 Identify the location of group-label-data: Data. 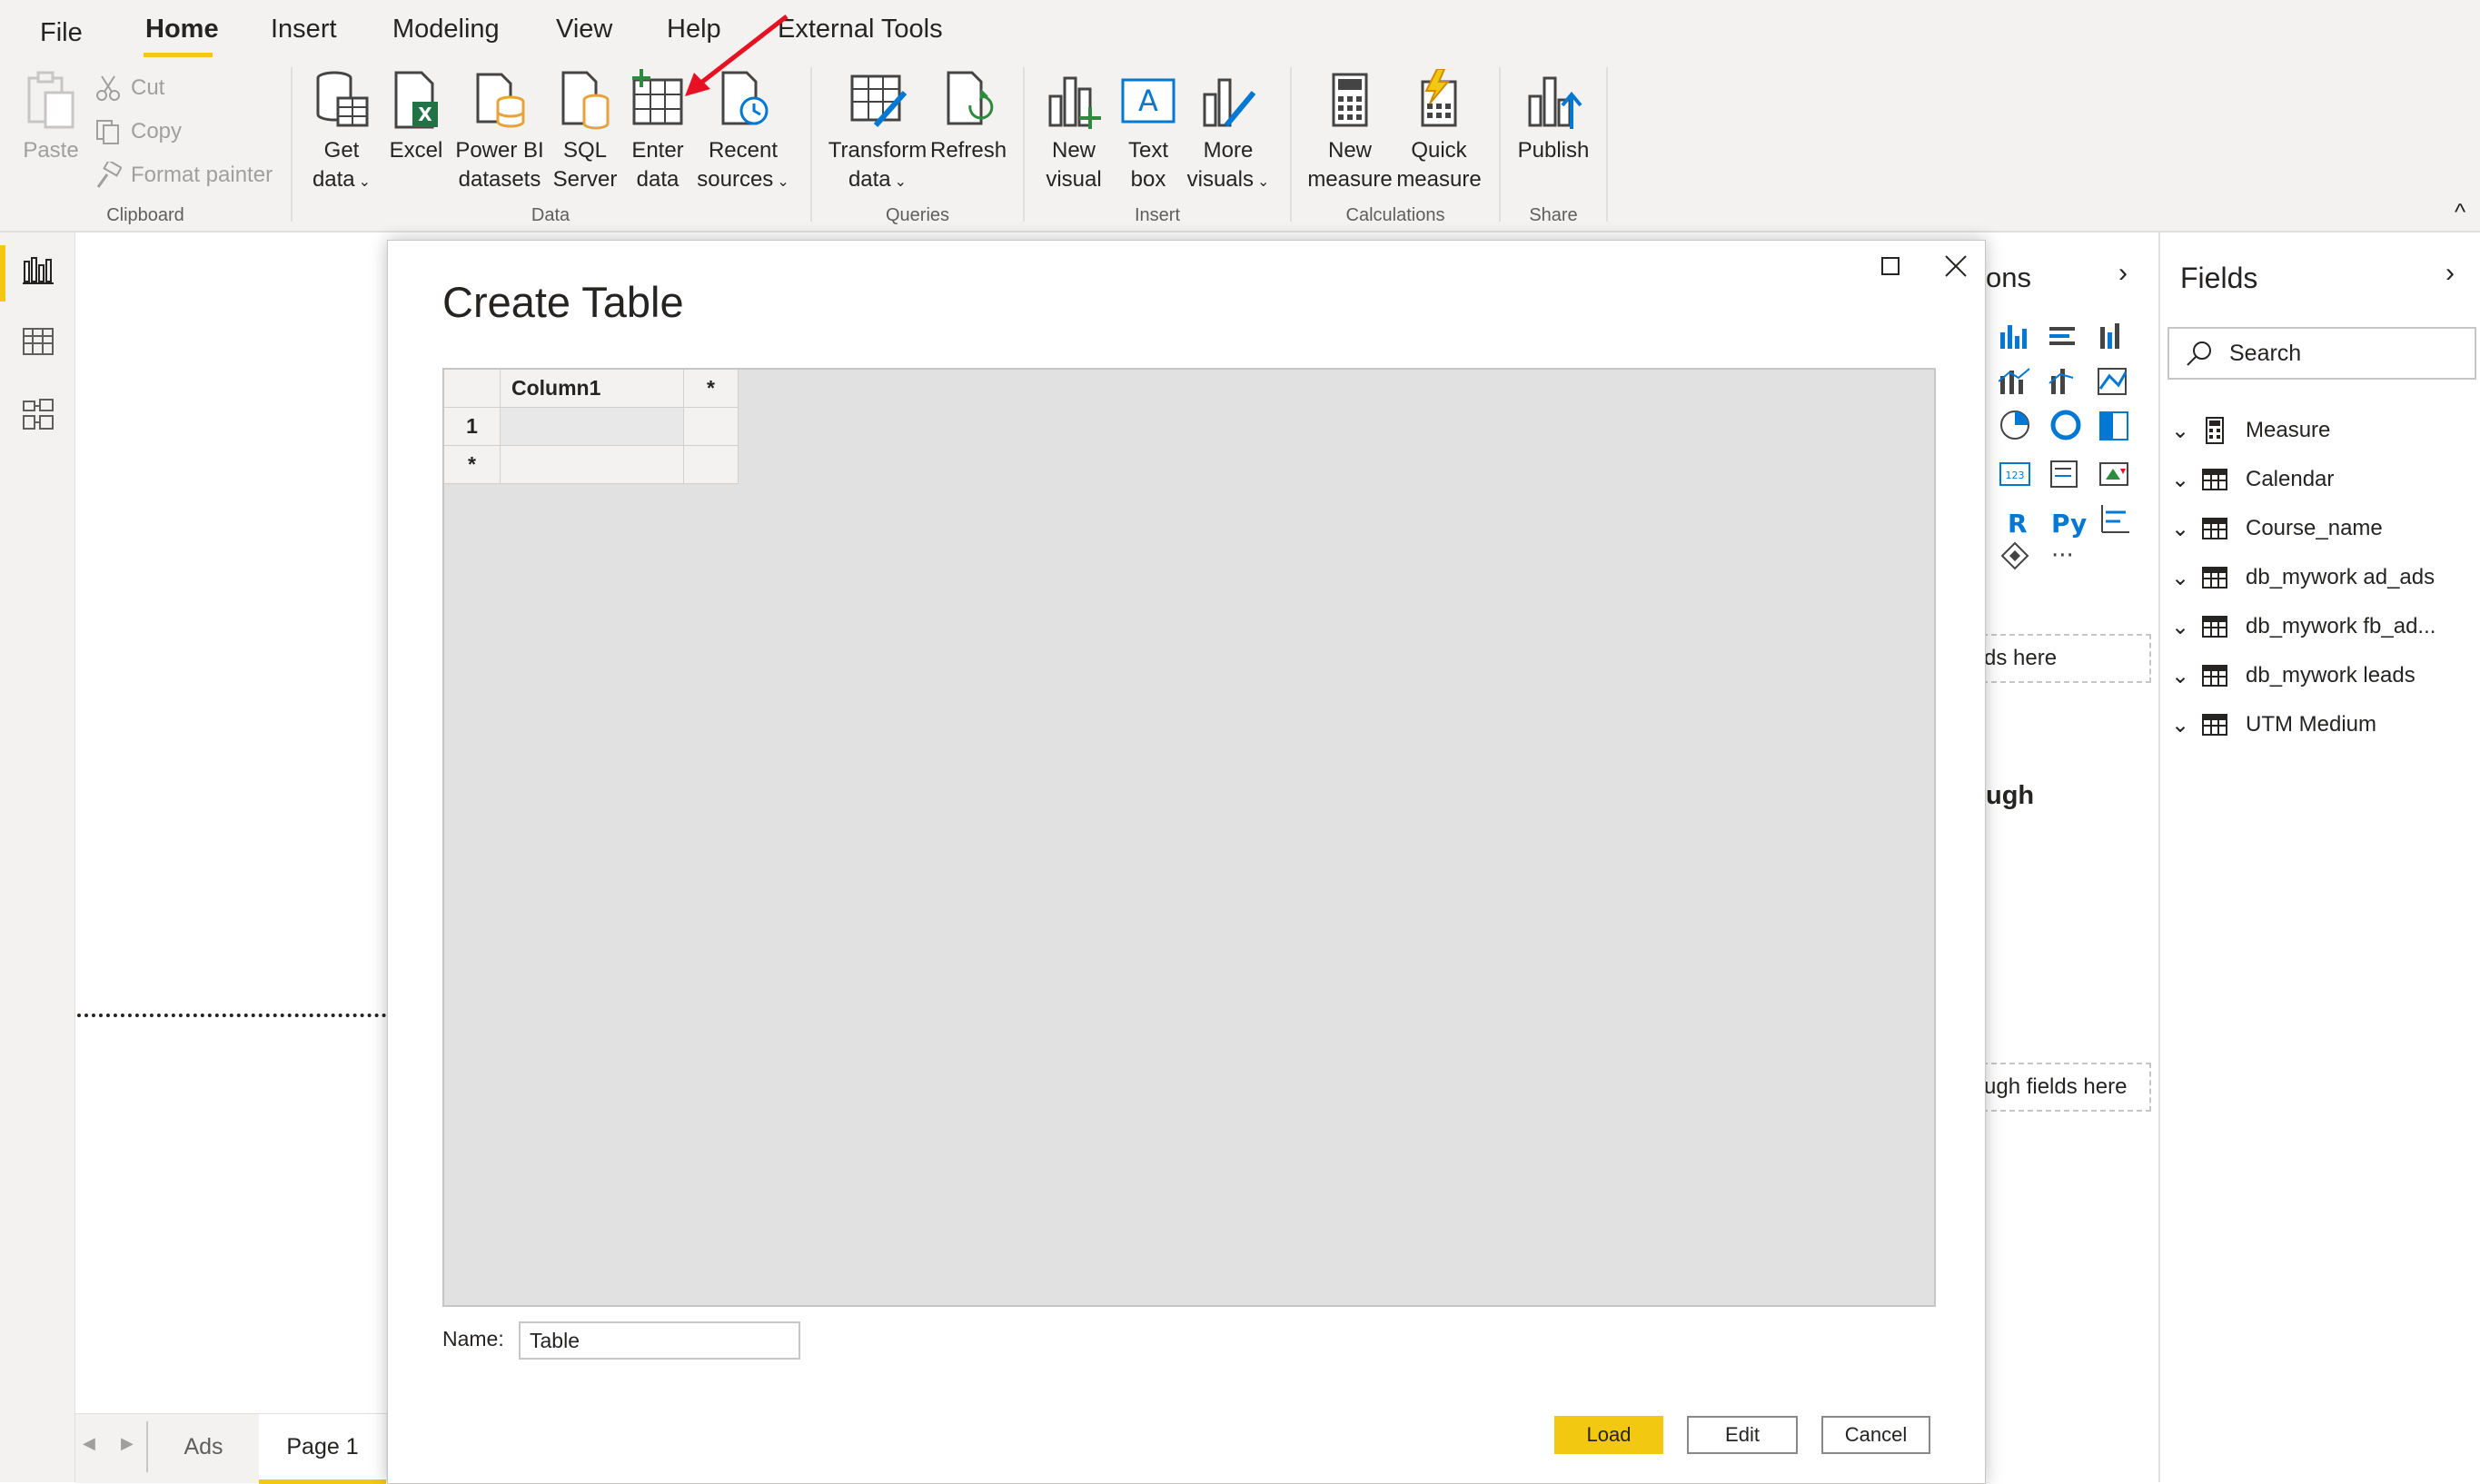
(550, 215).